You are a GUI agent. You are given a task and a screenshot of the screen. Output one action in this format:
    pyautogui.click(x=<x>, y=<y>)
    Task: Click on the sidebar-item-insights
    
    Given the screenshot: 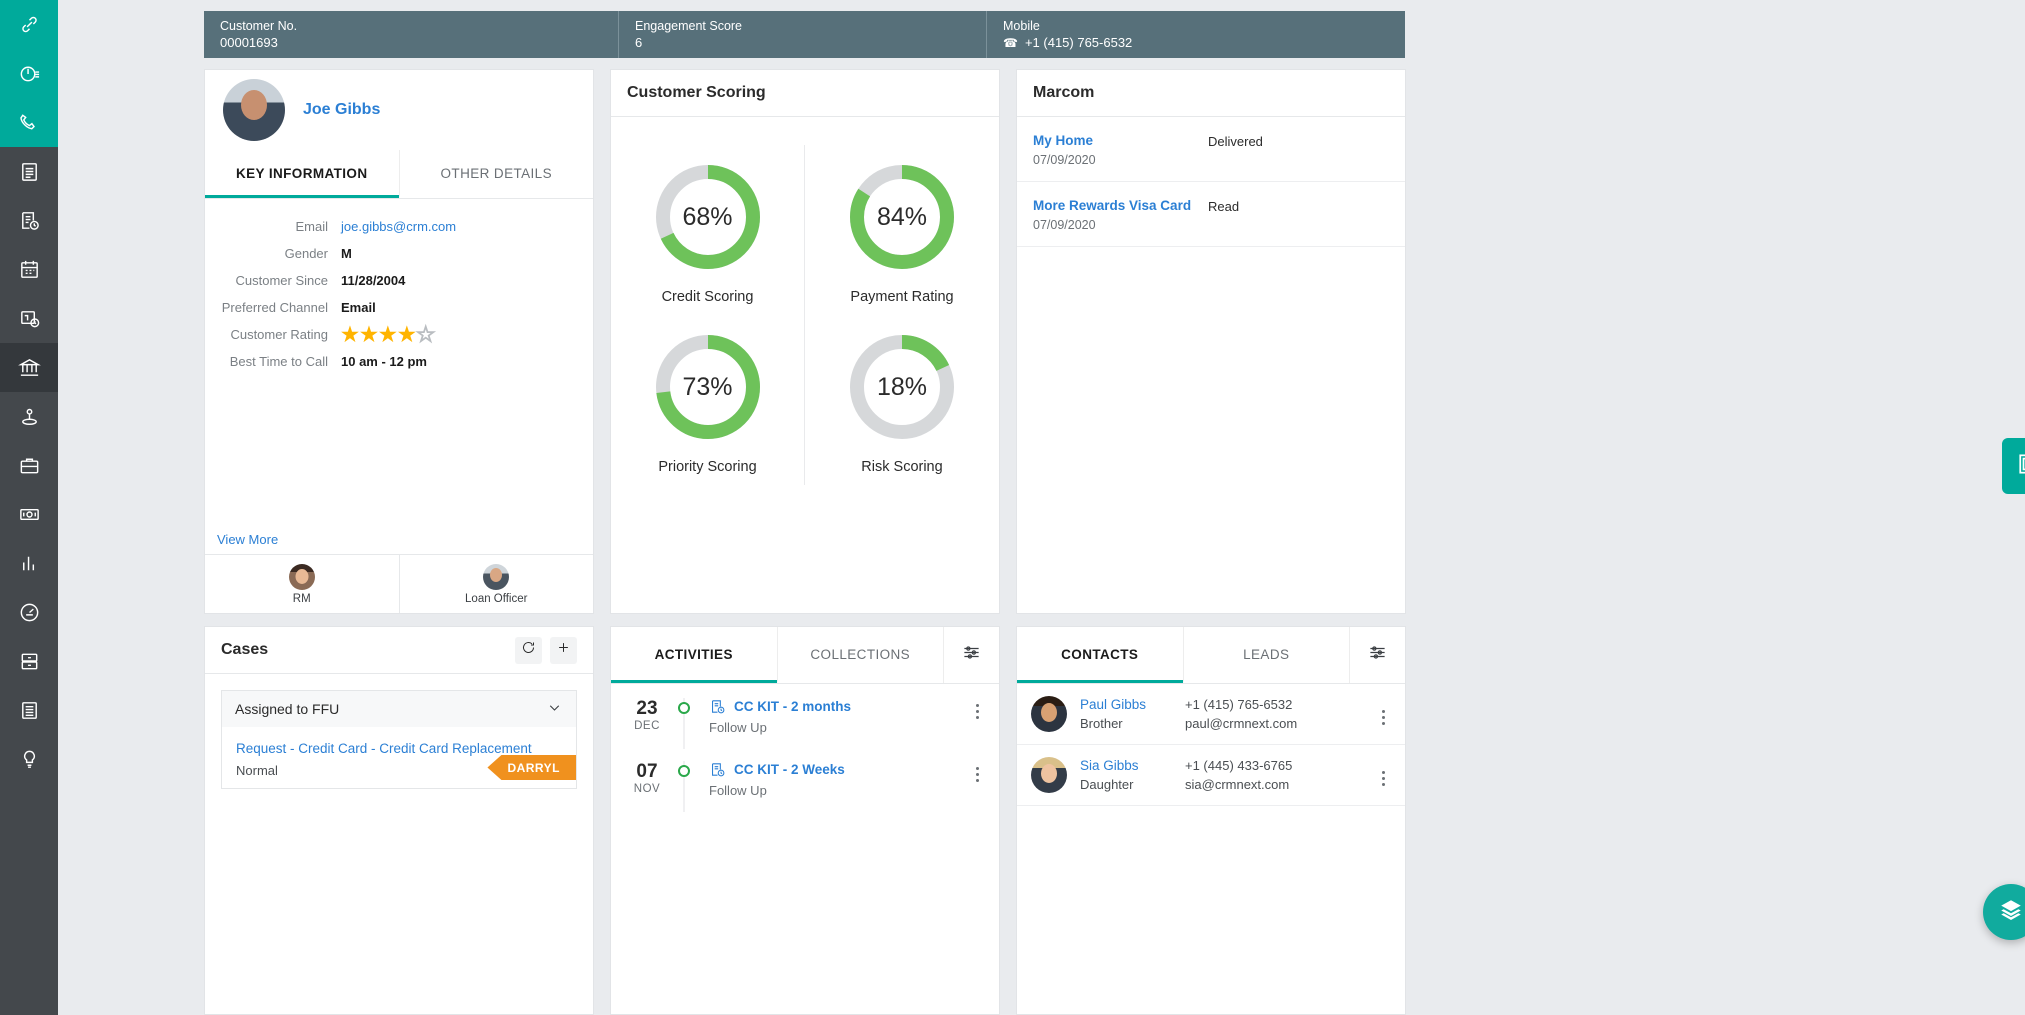 What is the action you would take?
    pyautogui.click(x=29, y=759)
    